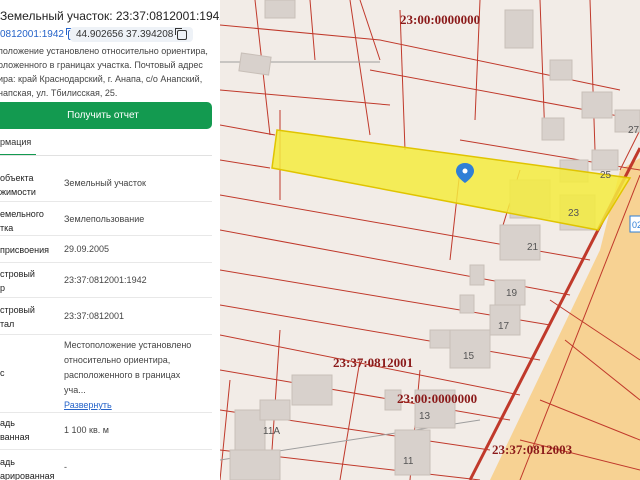 Image resolution: width=640 pixels, height=480 pixels. I want to click on row-label: тка, so click(7, 228).